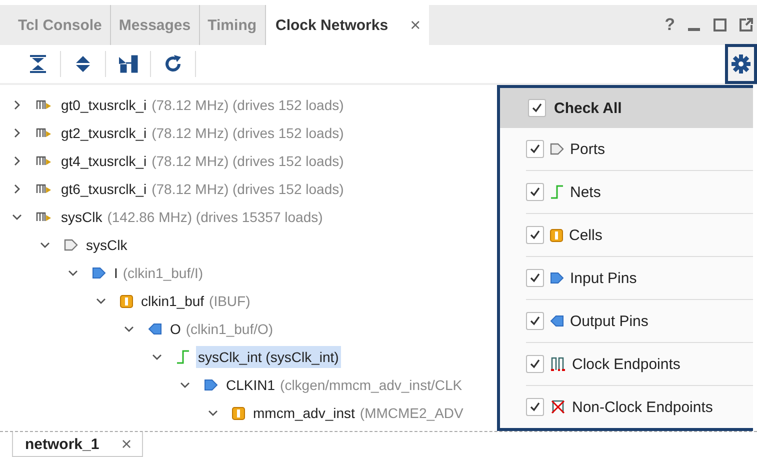 The width and height of the screenshot is (757, 457). I want to click on filter-option-label: Cells, so click(585, 235).